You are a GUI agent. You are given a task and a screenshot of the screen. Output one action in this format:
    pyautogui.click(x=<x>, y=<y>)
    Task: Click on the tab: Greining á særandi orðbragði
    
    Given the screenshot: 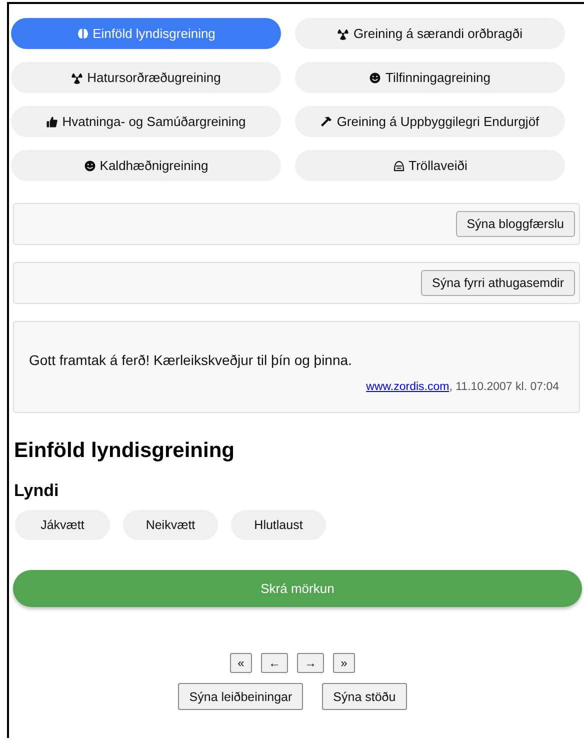 What is the action you would take?
    pyautogui.click(x=430, y=33)
    